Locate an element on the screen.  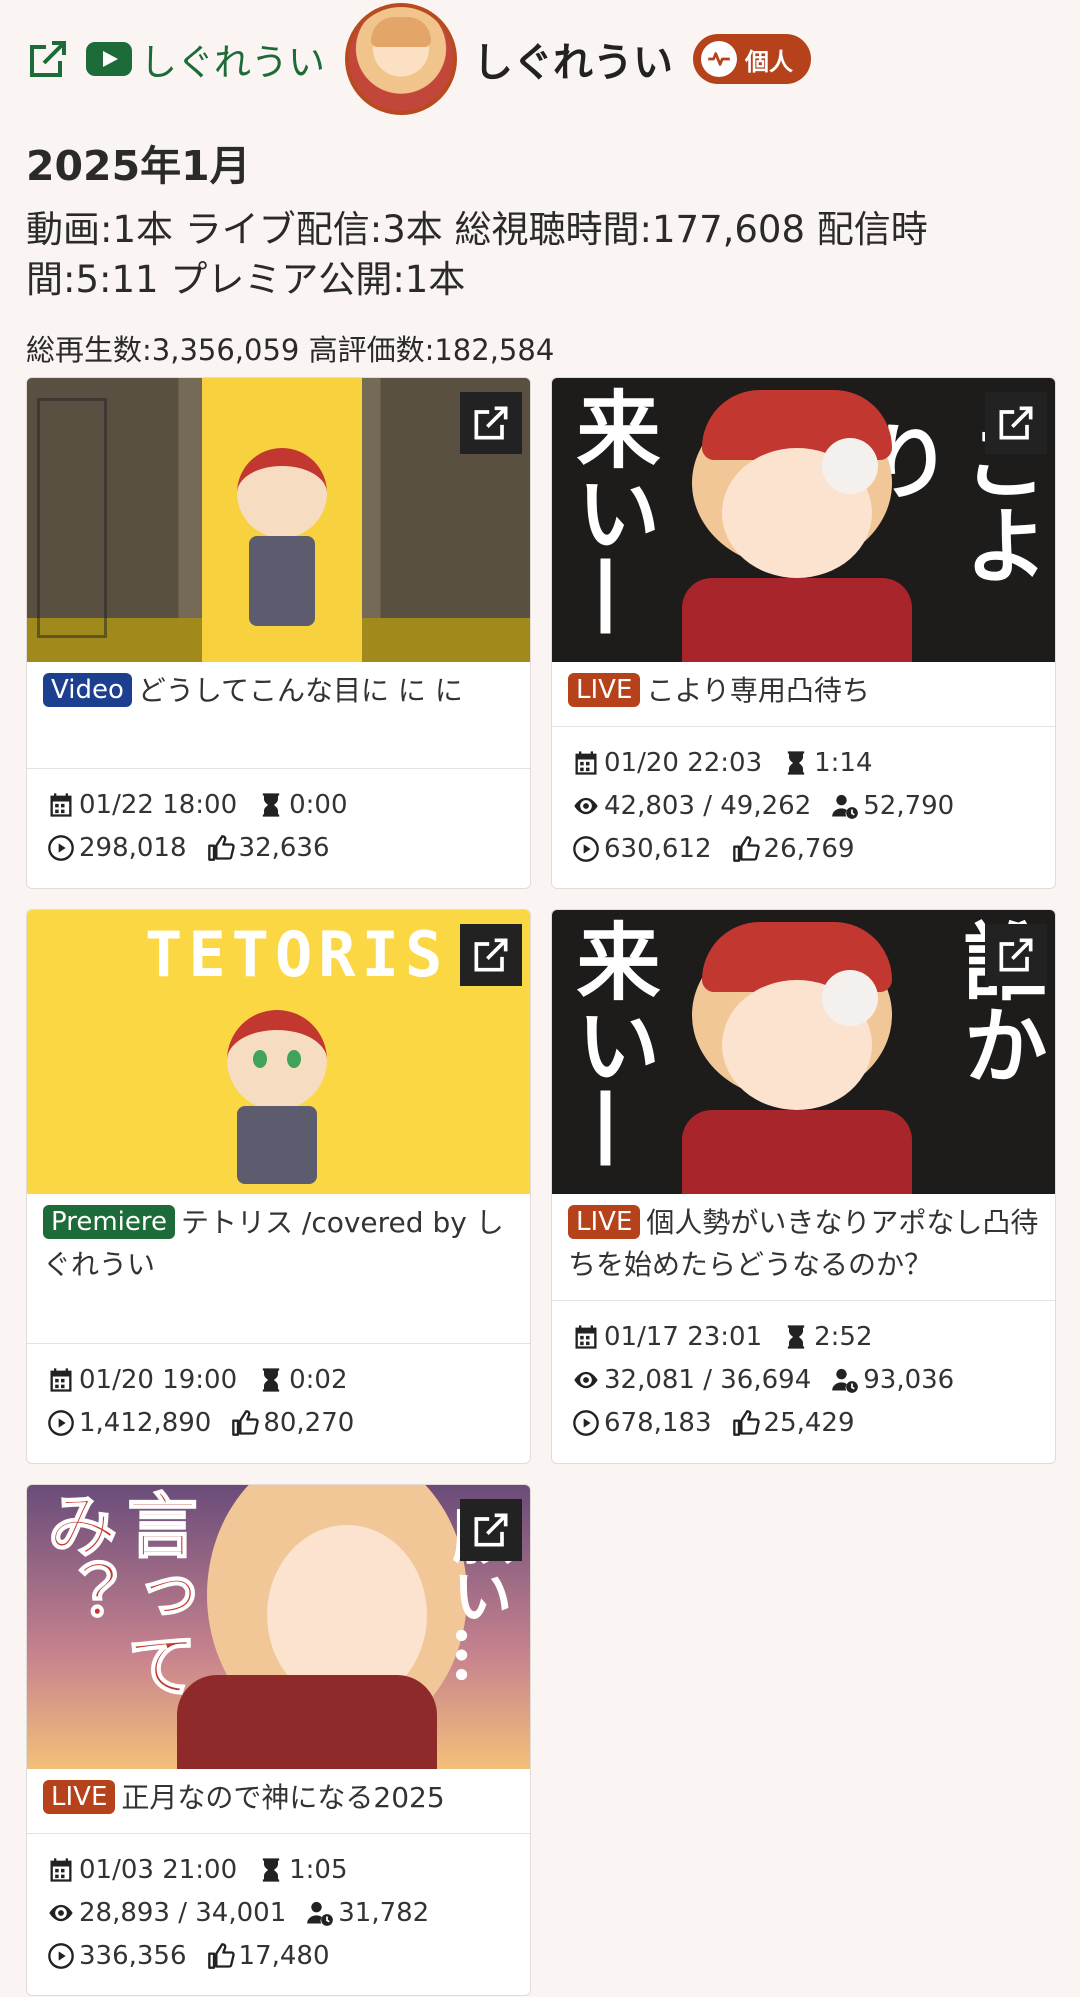
like-count: 80,270 is located at coordinates (309, 1422).